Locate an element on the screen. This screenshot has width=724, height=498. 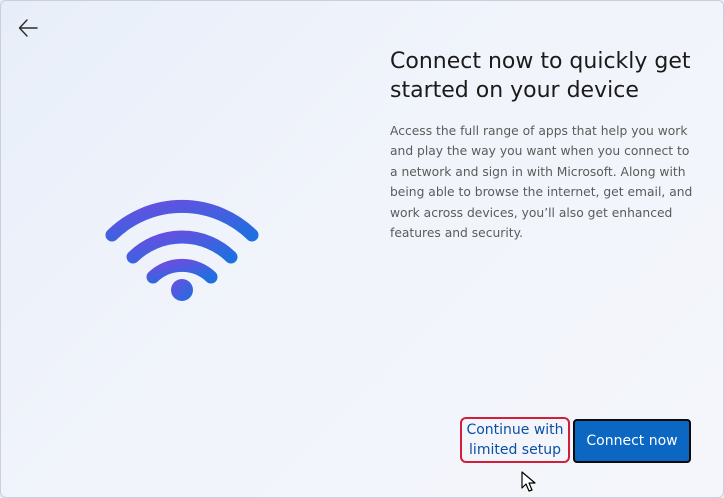
continue-limited-setup-button: Continue with limited setup is located at coordinates (515, 440).